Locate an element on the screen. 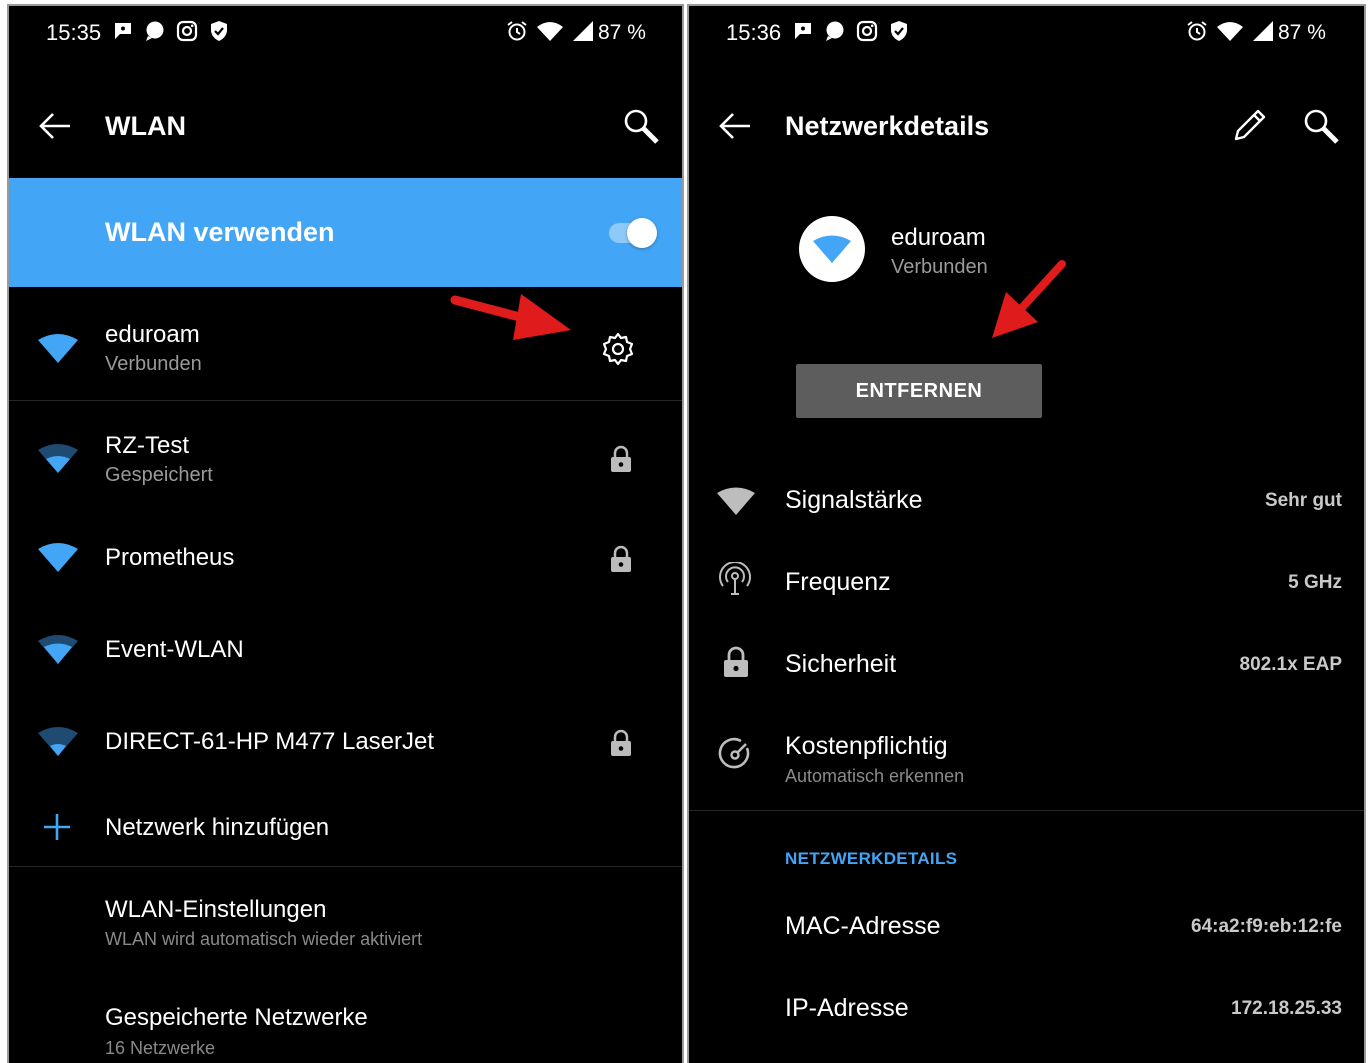  network-status: Gespeichert is located at coordinates (159, 475).